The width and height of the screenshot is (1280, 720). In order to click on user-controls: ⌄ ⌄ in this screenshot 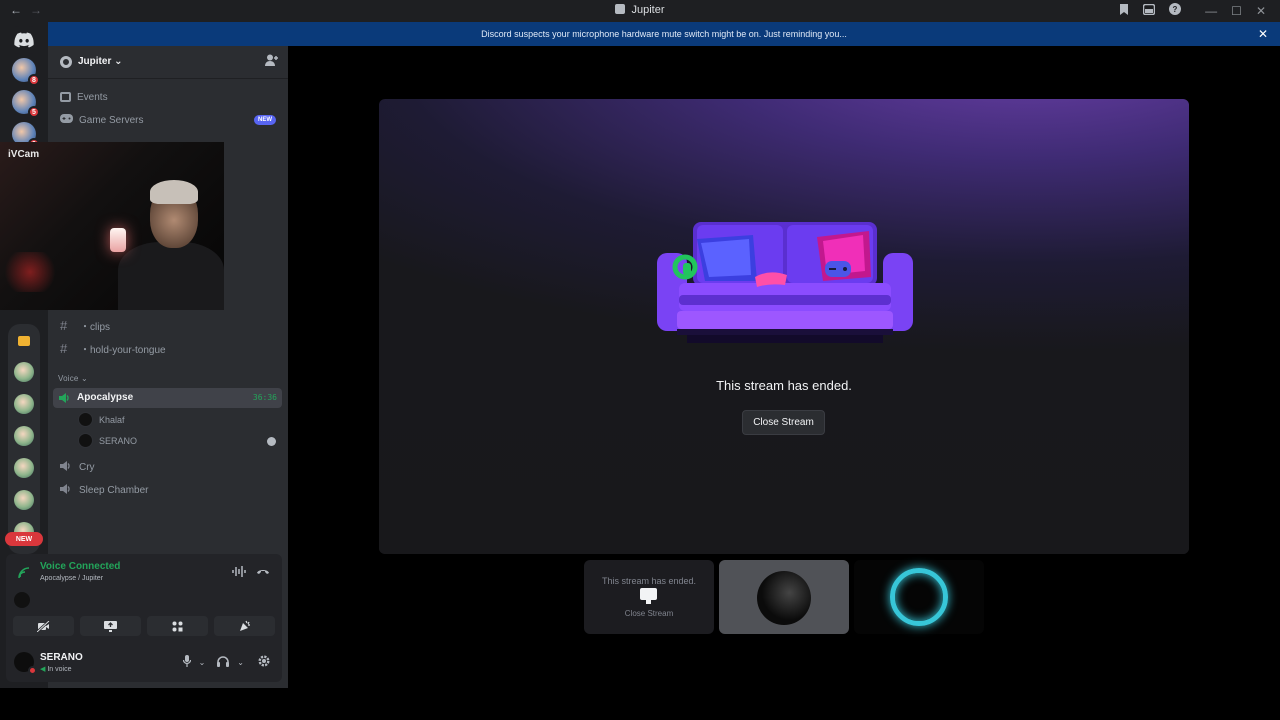, I will do `click(226, 662)`.